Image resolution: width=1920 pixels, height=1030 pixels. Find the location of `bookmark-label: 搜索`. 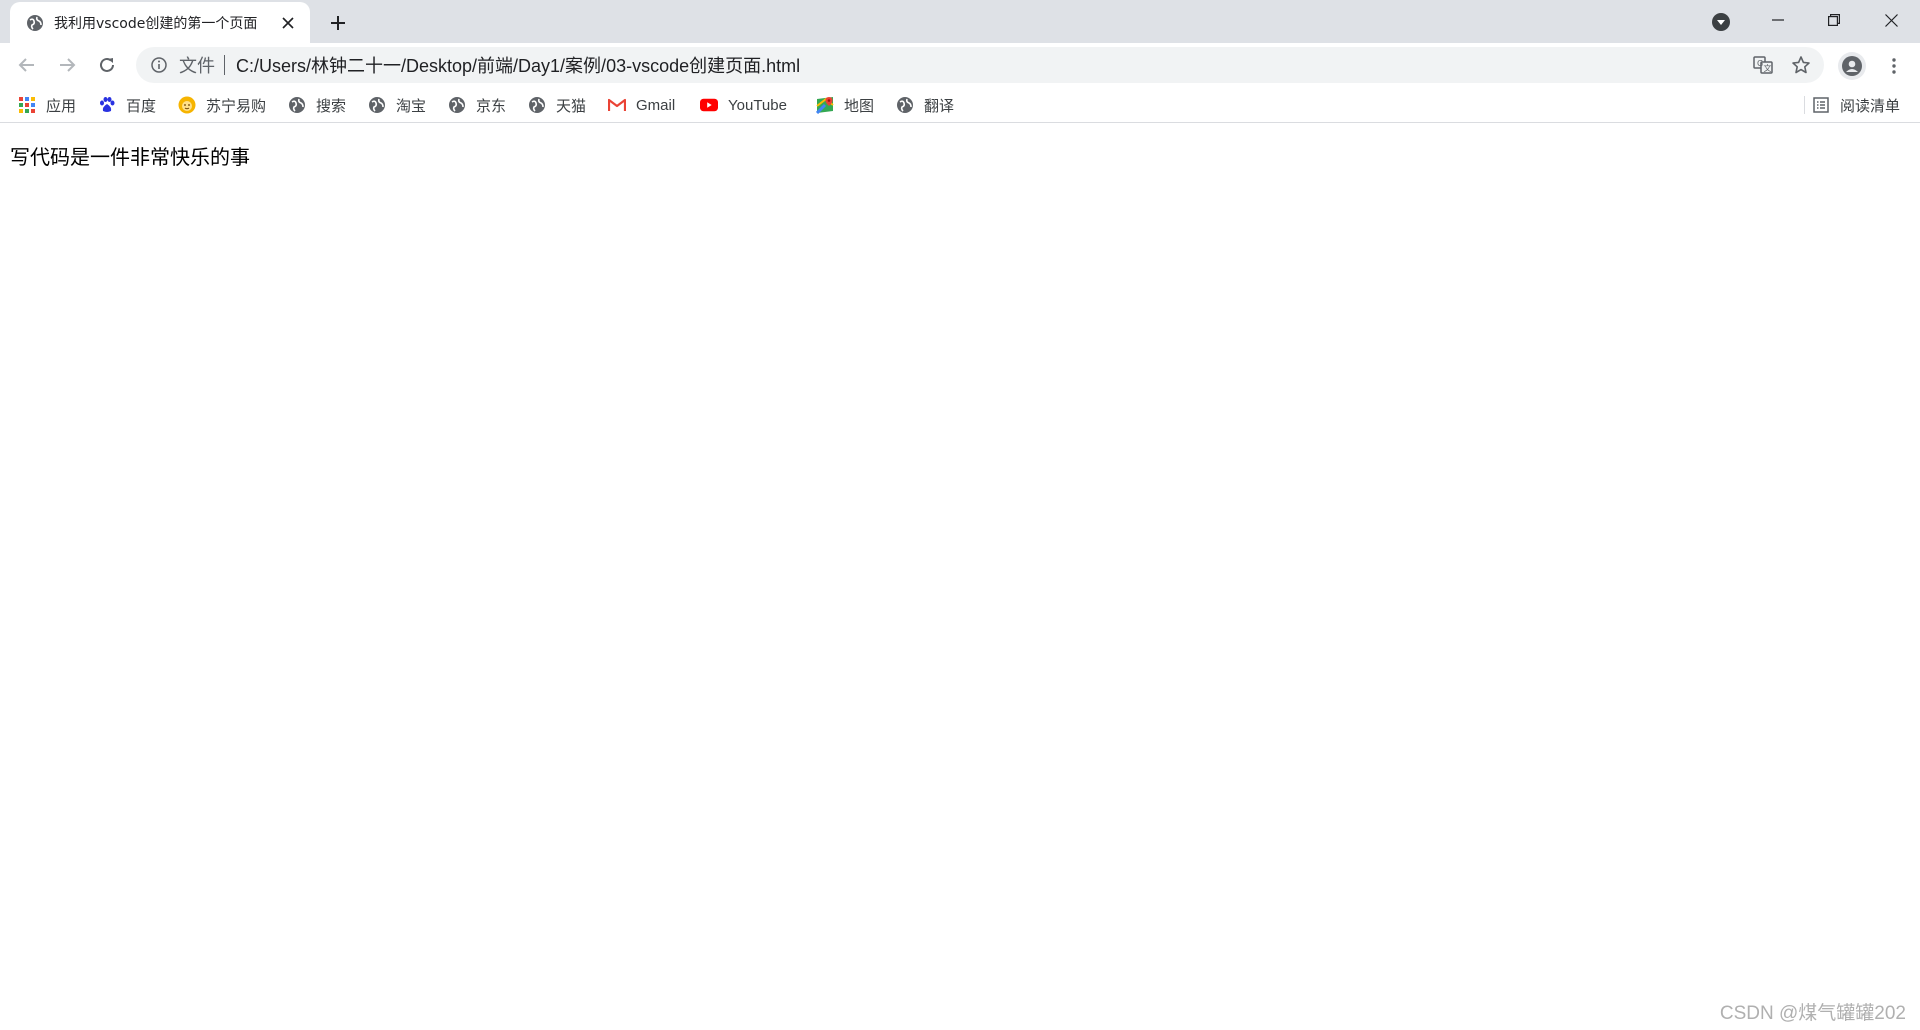

bookmark-label: 搜索 is located at coordinates (331, 106).